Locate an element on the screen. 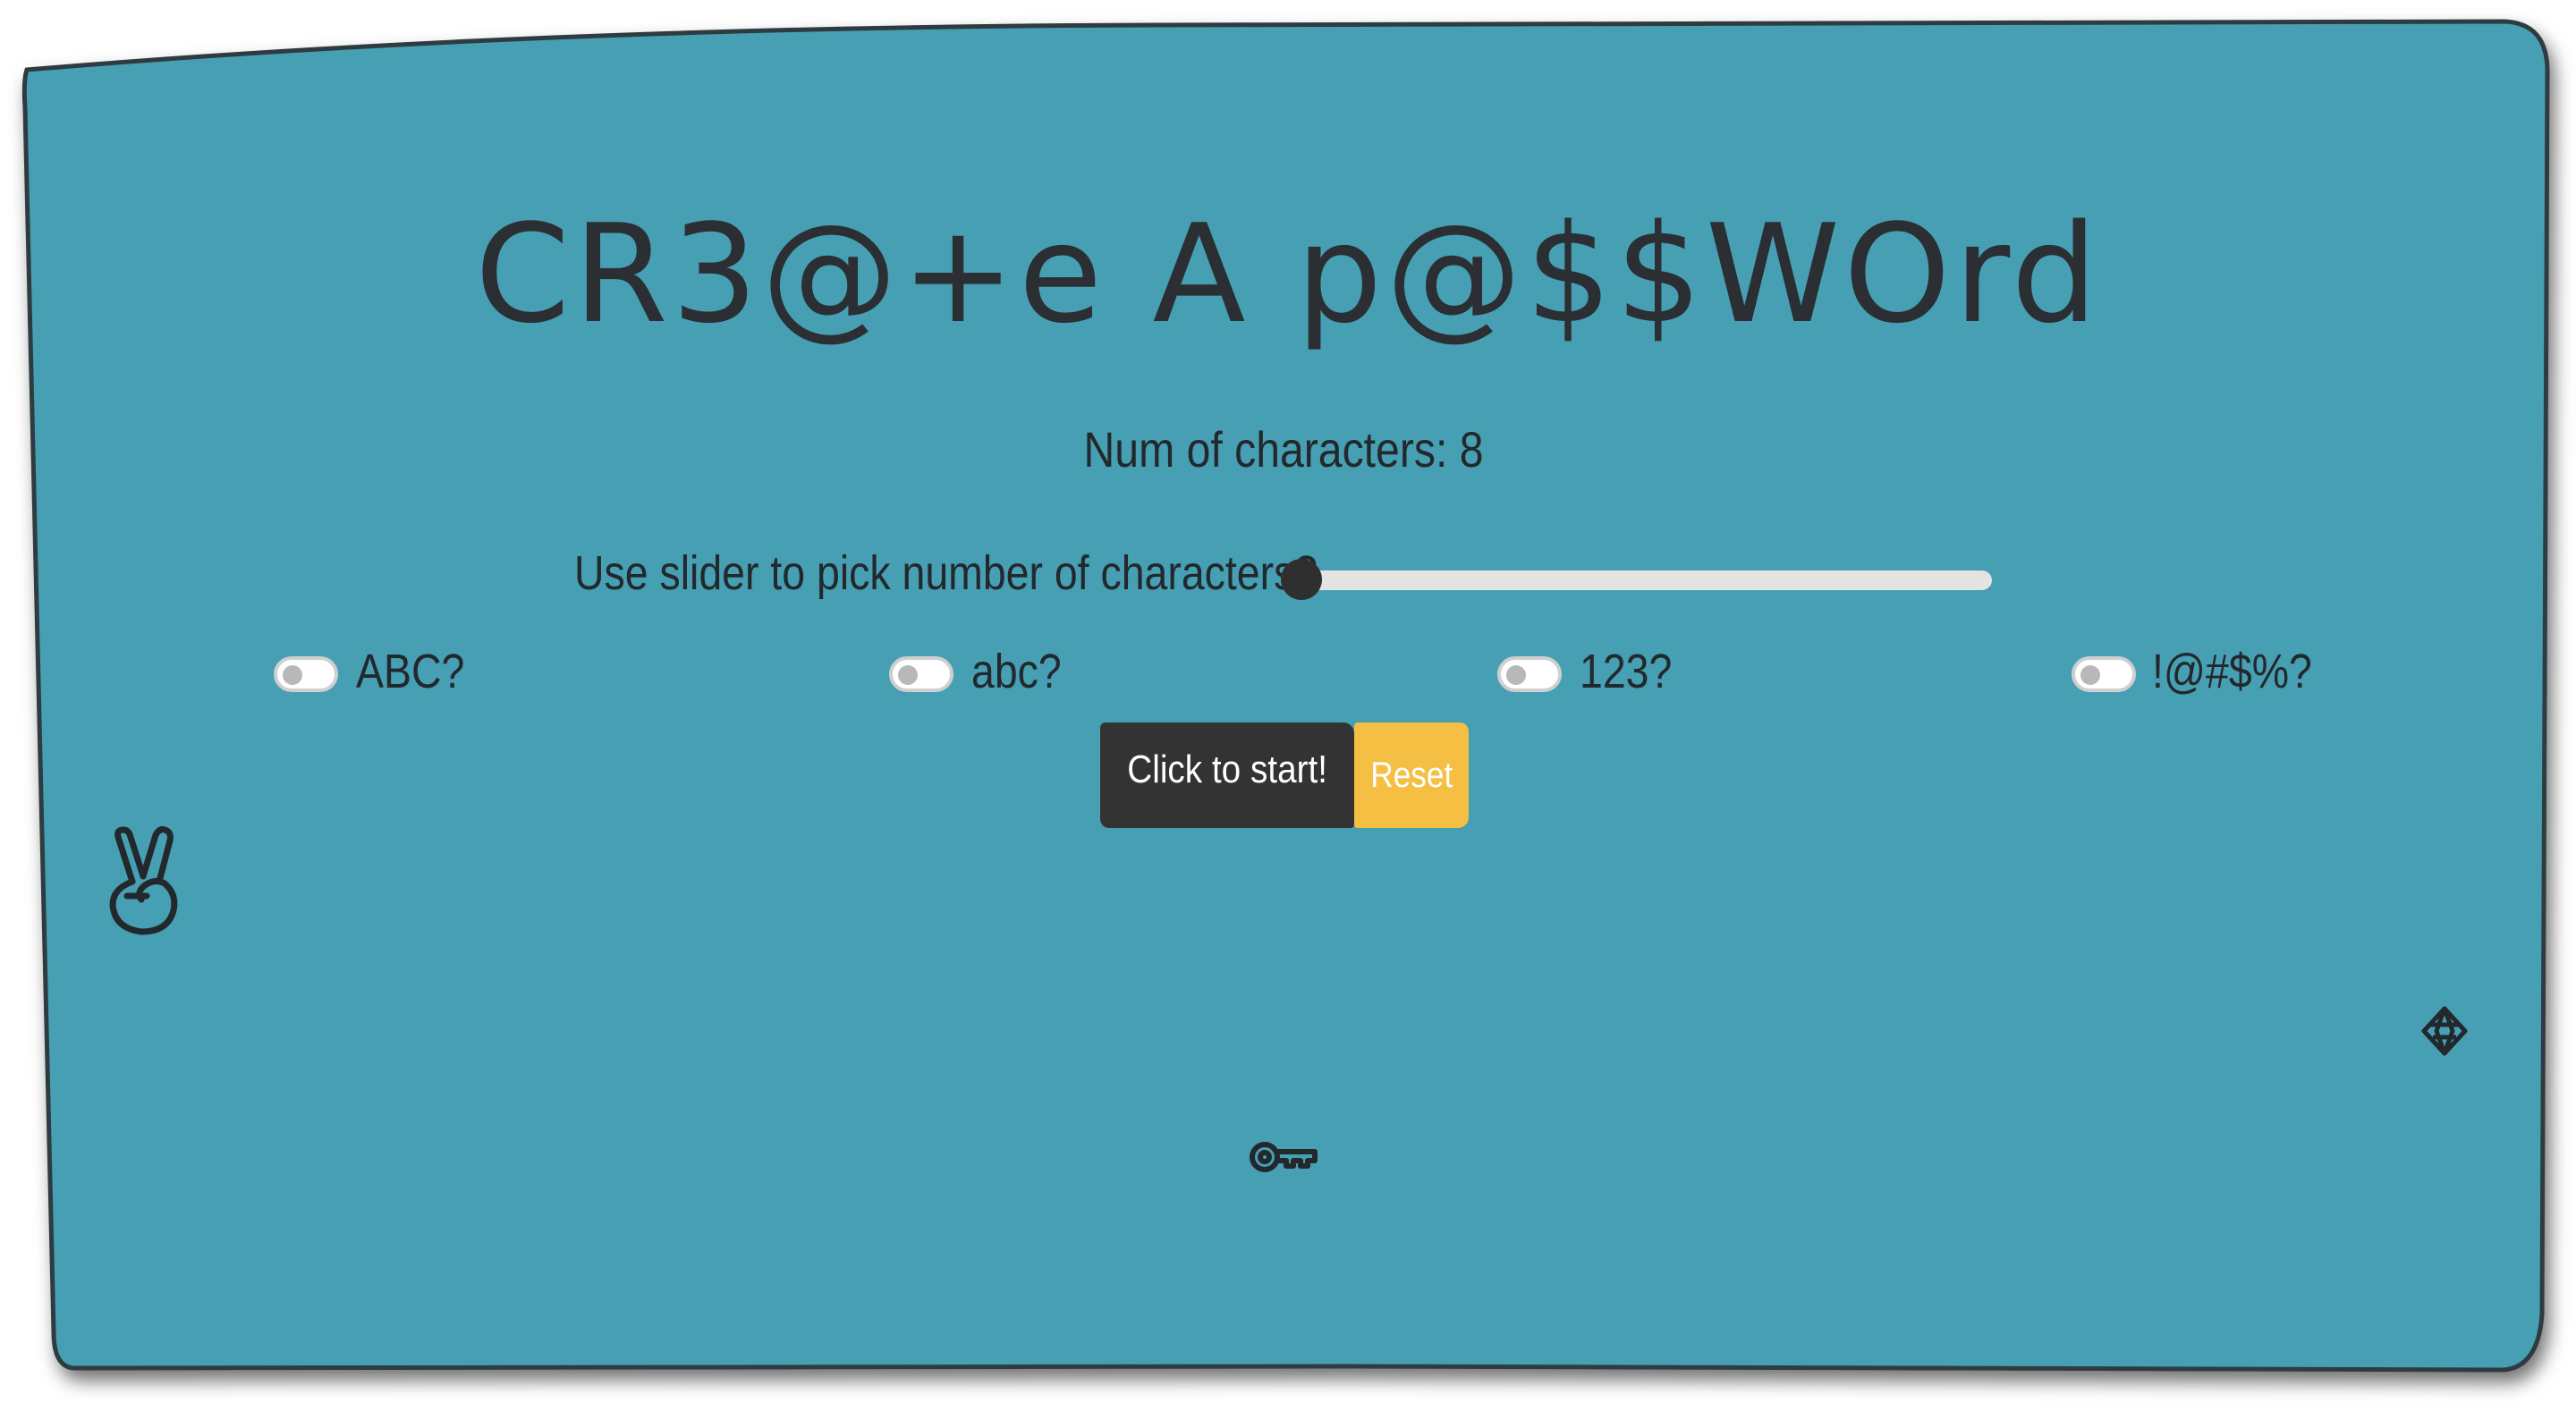 The height and width of the screenshot is (1411, 2576). special-chars-label: !@#$%? is located at coordinates (2232, 671).